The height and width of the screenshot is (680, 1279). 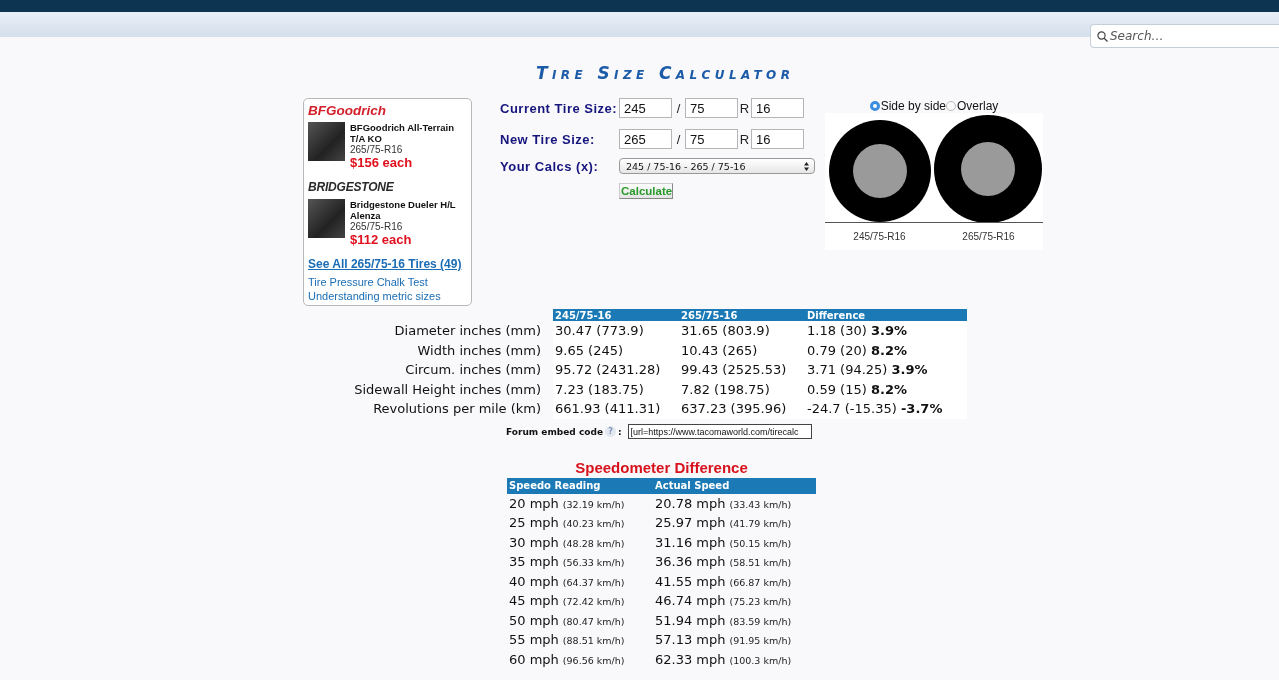 I want to click on speed-kmh: (33.43 km/h), so click(x=760, y=504).